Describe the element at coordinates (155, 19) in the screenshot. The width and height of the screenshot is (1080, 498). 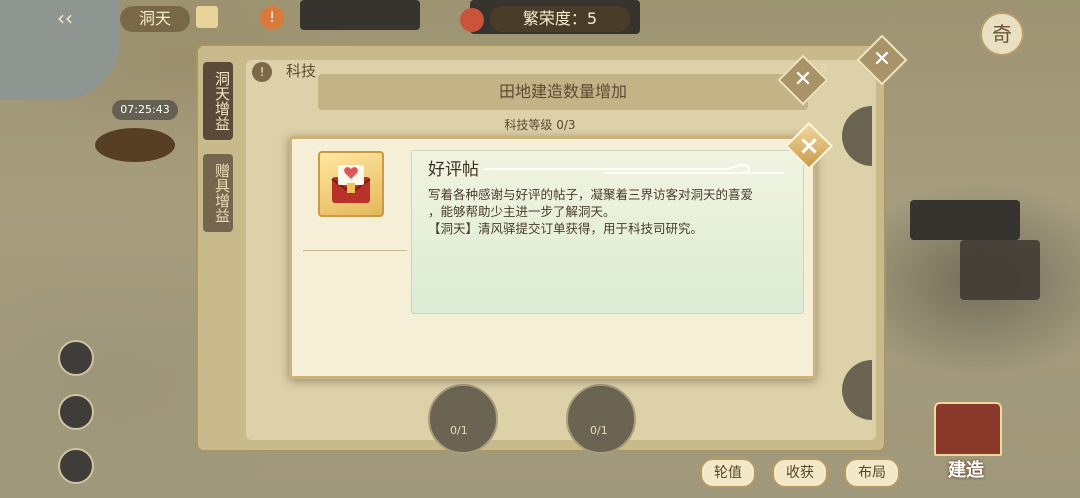
I see `location-label: 洞天` at that location.